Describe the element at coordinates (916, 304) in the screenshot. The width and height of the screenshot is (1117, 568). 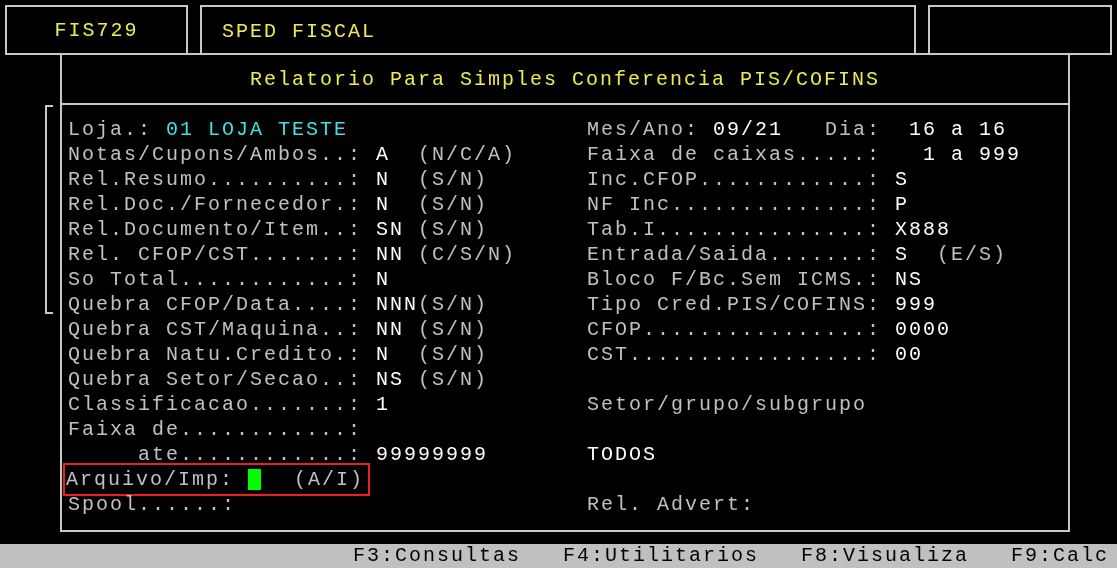
I see `field-value: 999` at that location.